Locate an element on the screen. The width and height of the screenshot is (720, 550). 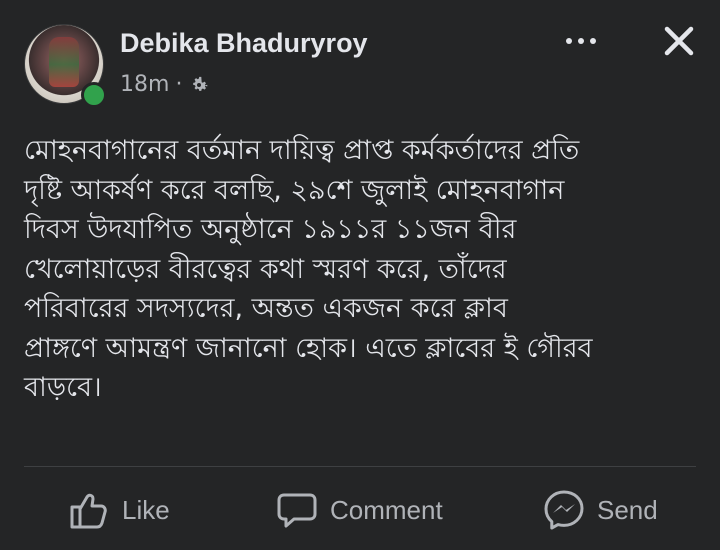
messenger-icon is located at coordinates (564, 510).